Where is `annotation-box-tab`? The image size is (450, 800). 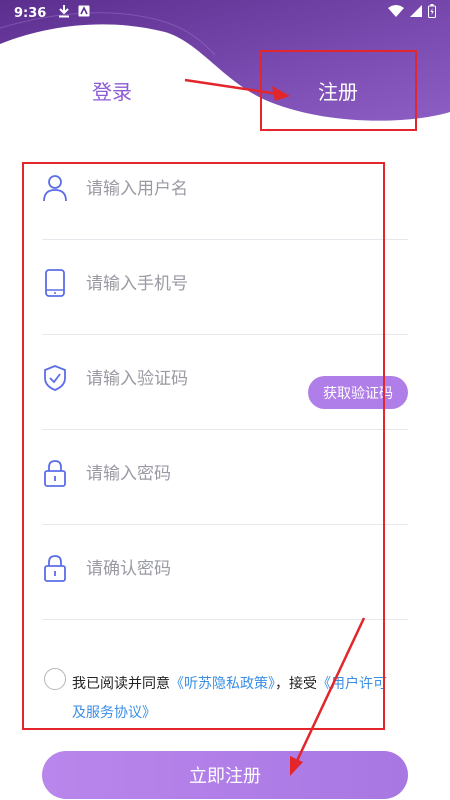 annotation-box-tab is located at coordinates (338, 90).